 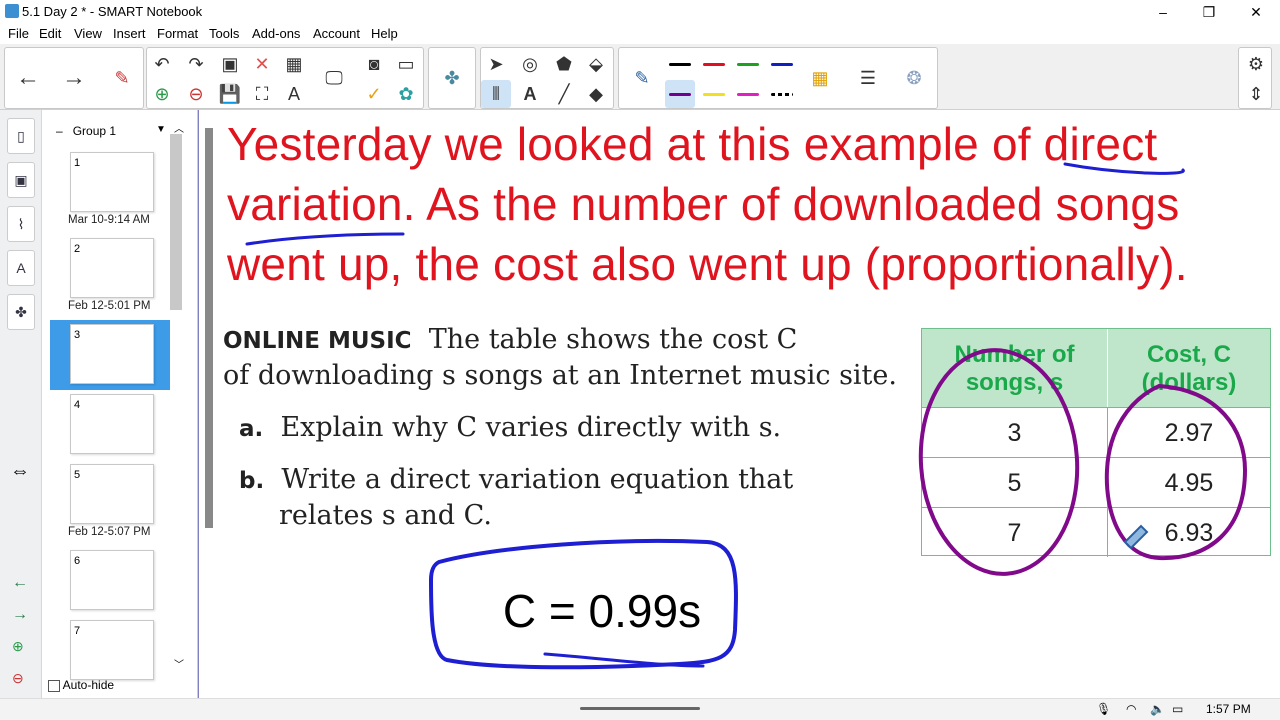 I want to click on fill-icon: ⬙, so click(x=596, y=64).